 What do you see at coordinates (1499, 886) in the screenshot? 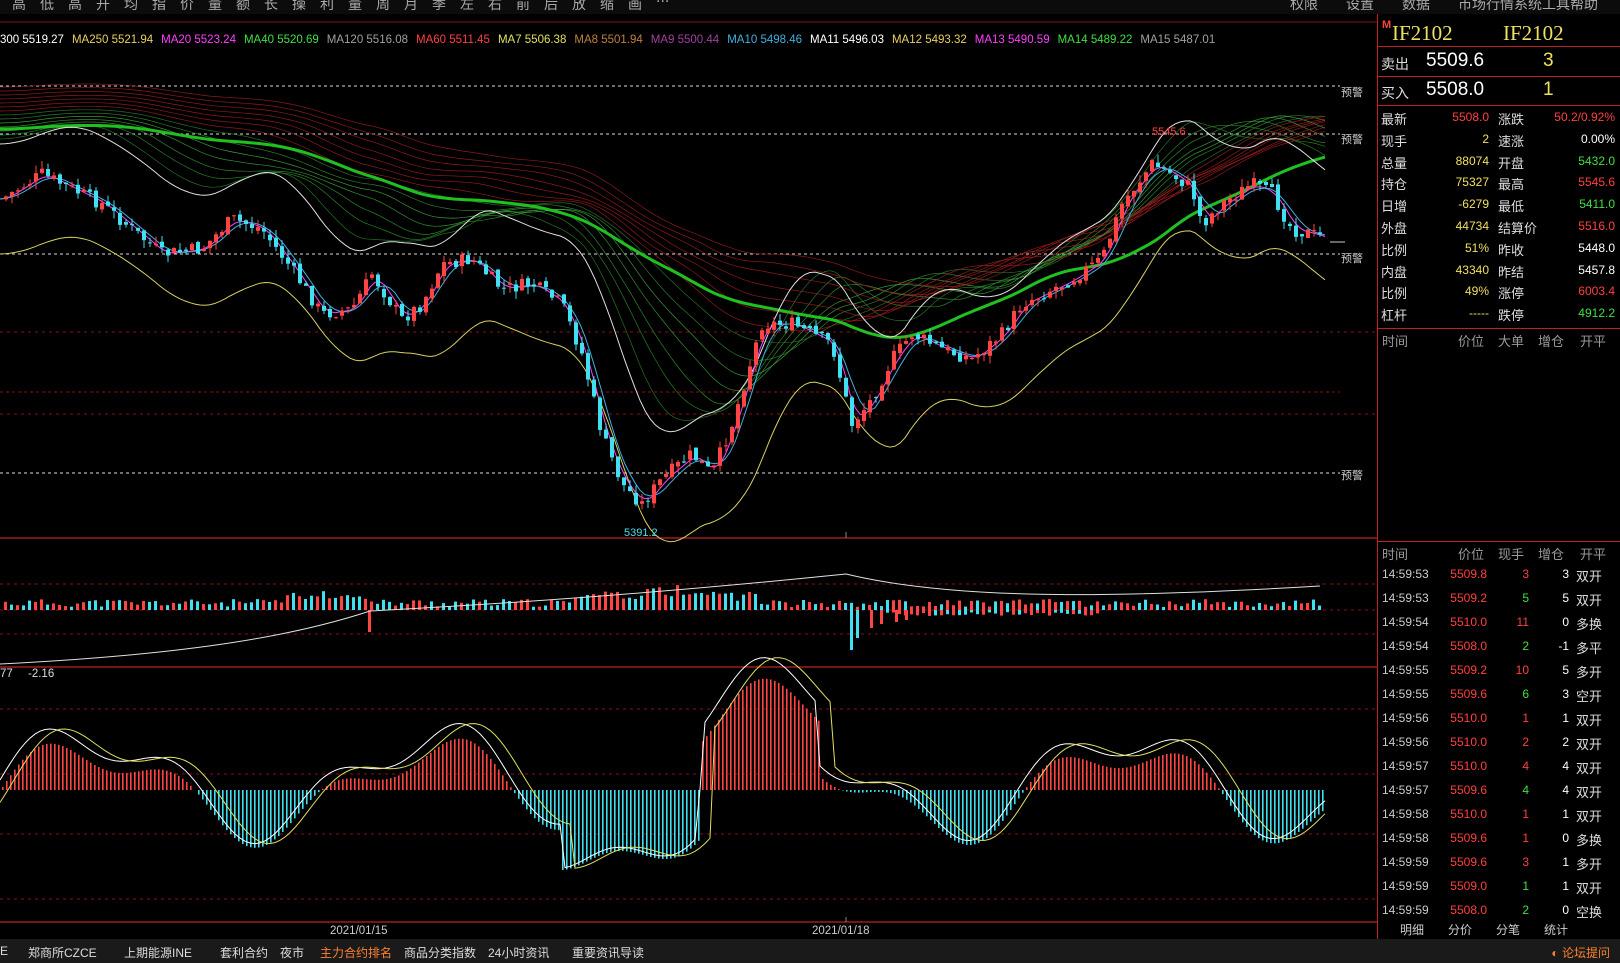
I see `trade-row: 14:59:59 5509.0 1 1 双开` at bounding box center [1499, 886].